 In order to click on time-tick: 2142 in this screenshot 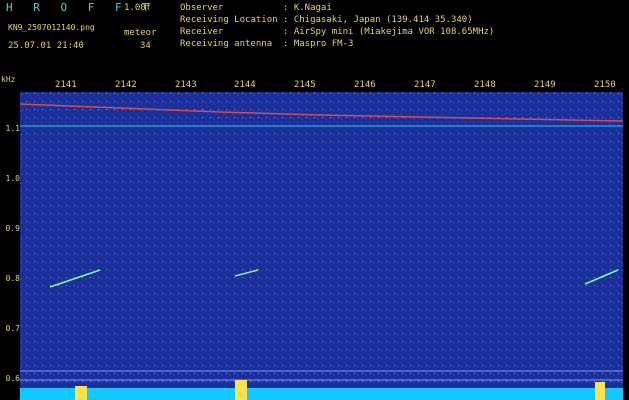, I will do `click(126, 85)`.